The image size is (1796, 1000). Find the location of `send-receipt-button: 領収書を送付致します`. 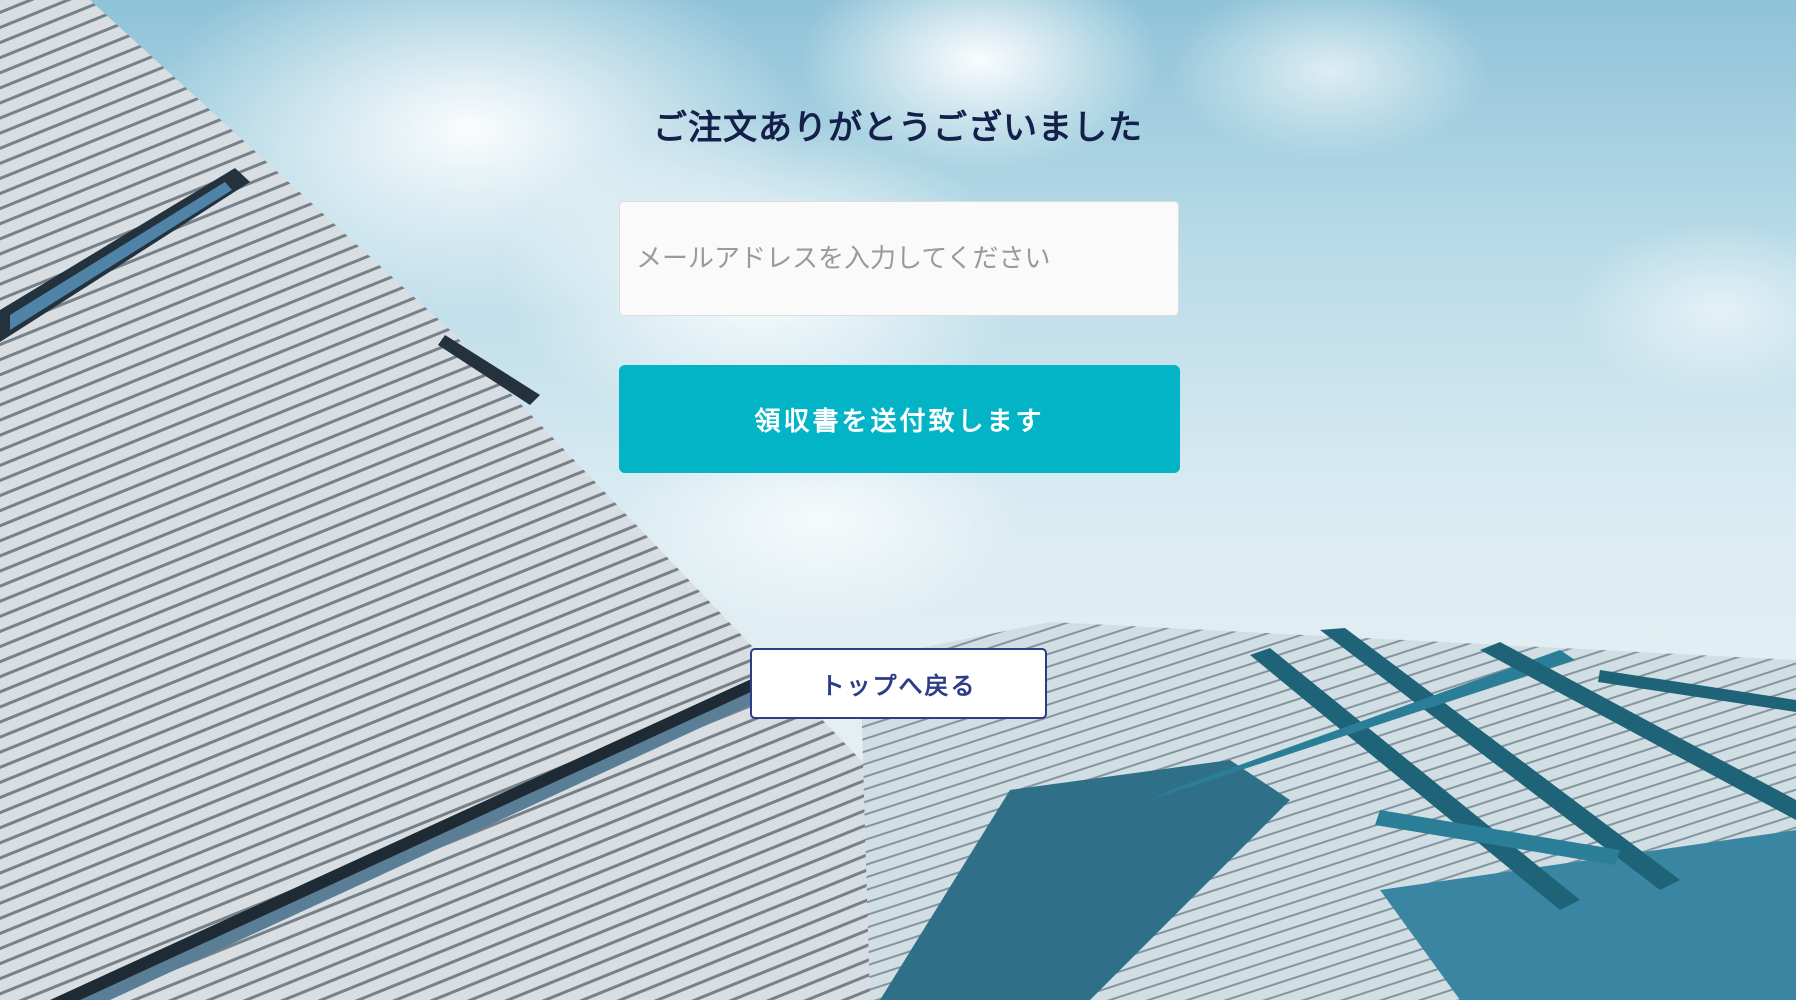

send-receipt-button: 領収書を送付致します is located at coordinates (899, 419).